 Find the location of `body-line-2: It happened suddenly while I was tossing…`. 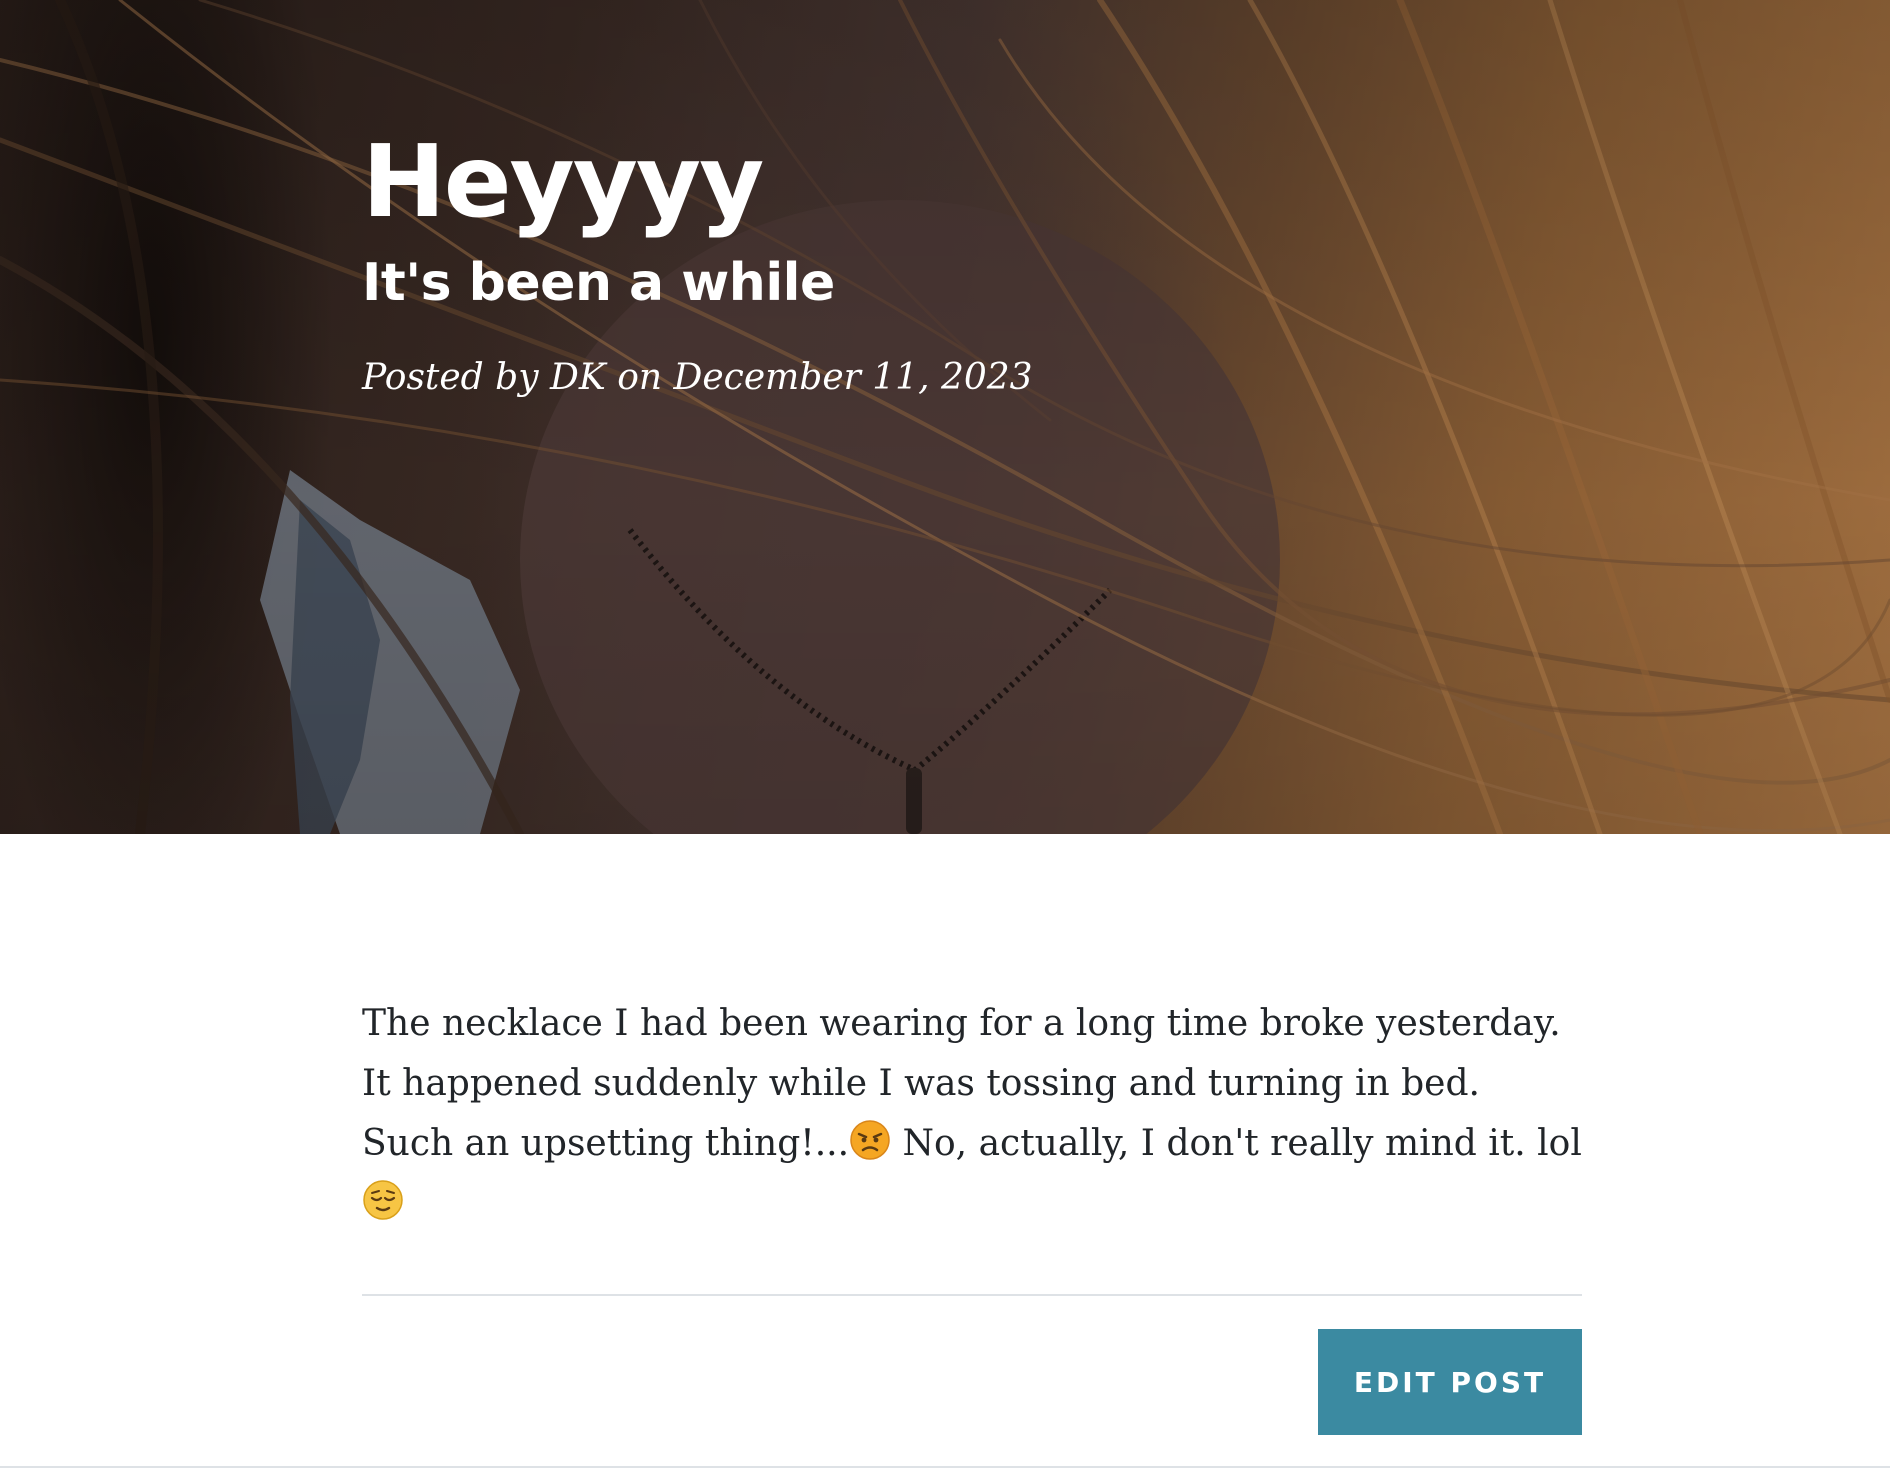

body-line-2: It happened suddenly while I was tossing… is located at coordinates (921, 1083).